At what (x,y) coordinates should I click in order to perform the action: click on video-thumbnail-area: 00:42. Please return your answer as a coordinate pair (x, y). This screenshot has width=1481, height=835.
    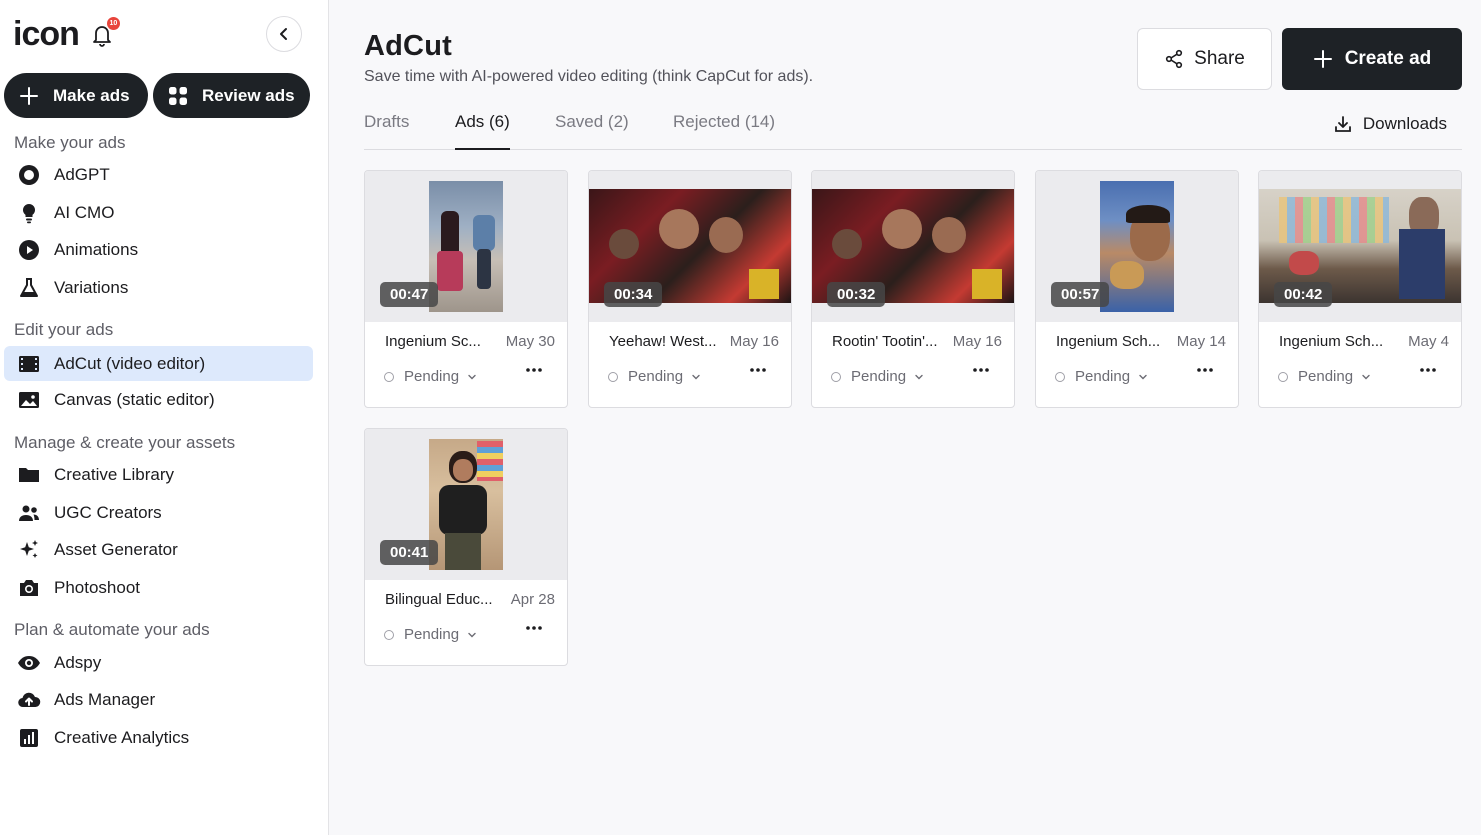
    Looking at the image, I should click on (1360, 246).